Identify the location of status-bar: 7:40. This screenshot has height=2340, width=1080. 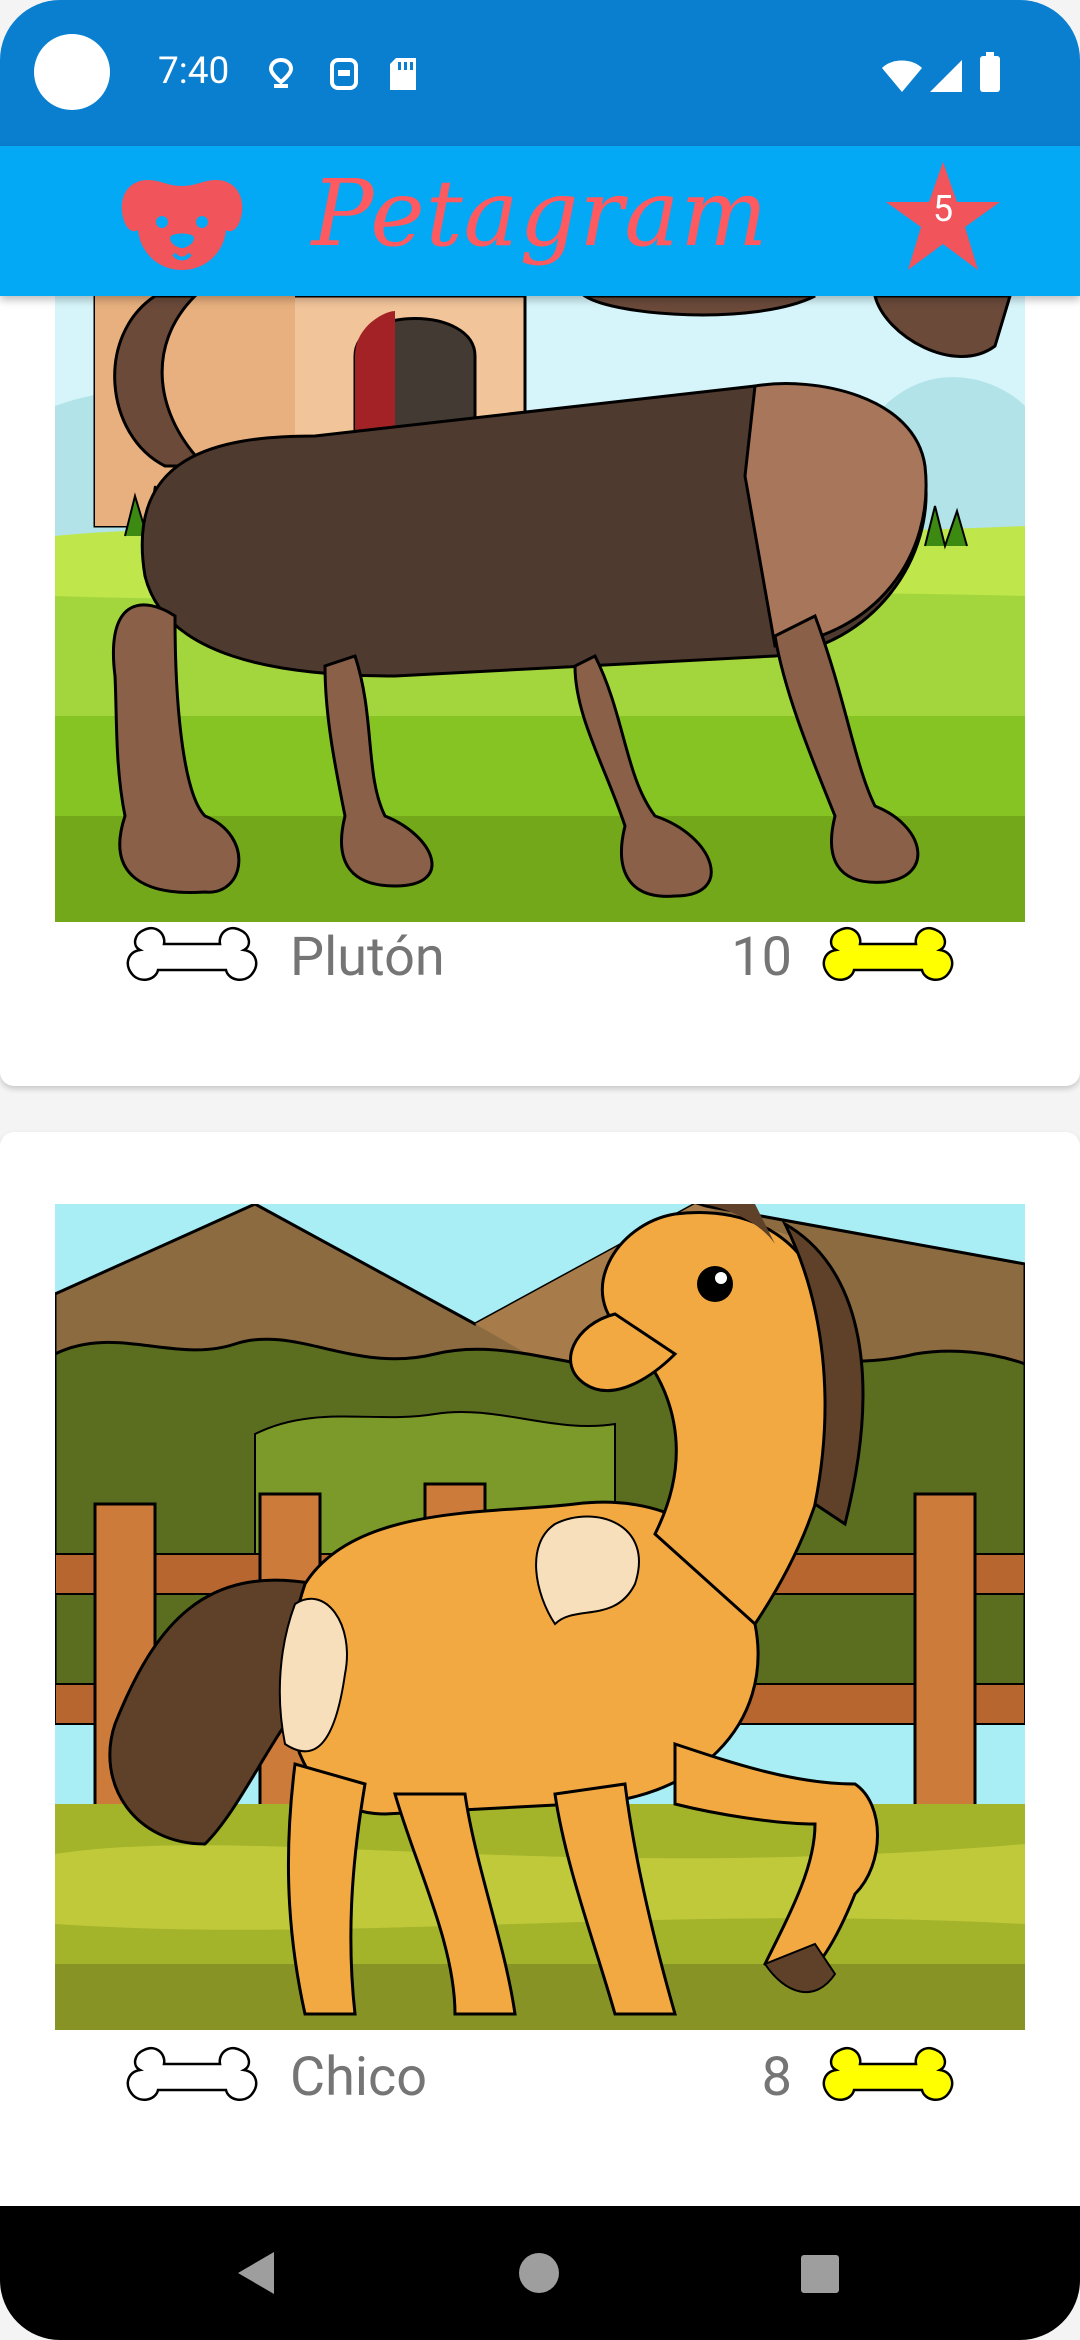
(540, 73).